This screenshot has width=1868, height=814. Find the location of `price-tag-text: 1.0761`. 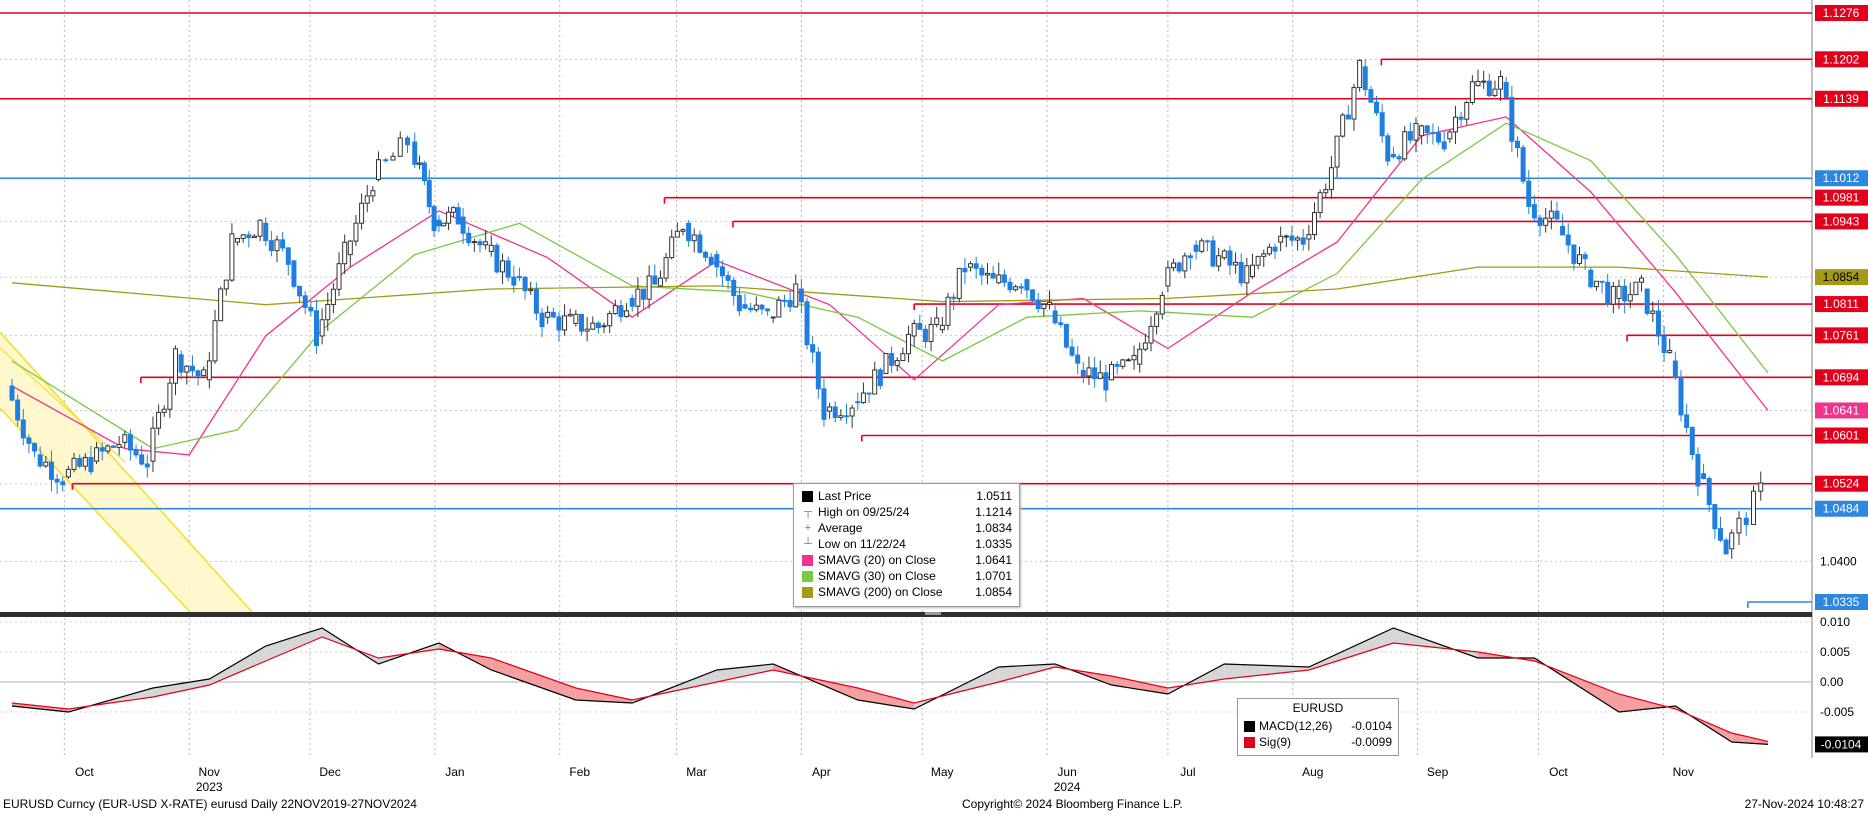

price-tag-text: 1.0761 is located at coordinates (1841, 335).